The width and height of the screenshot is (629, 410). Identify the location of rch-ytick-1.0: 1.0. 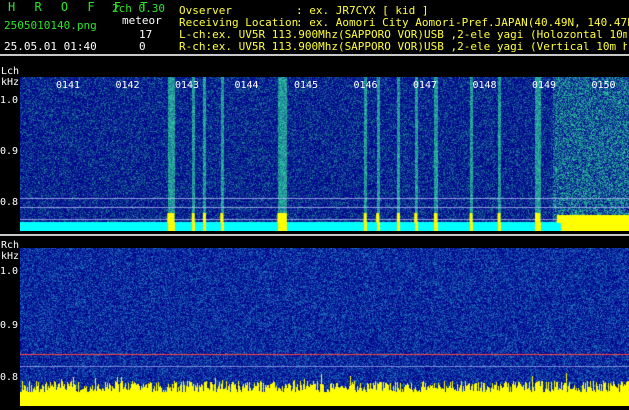
(9, 271).